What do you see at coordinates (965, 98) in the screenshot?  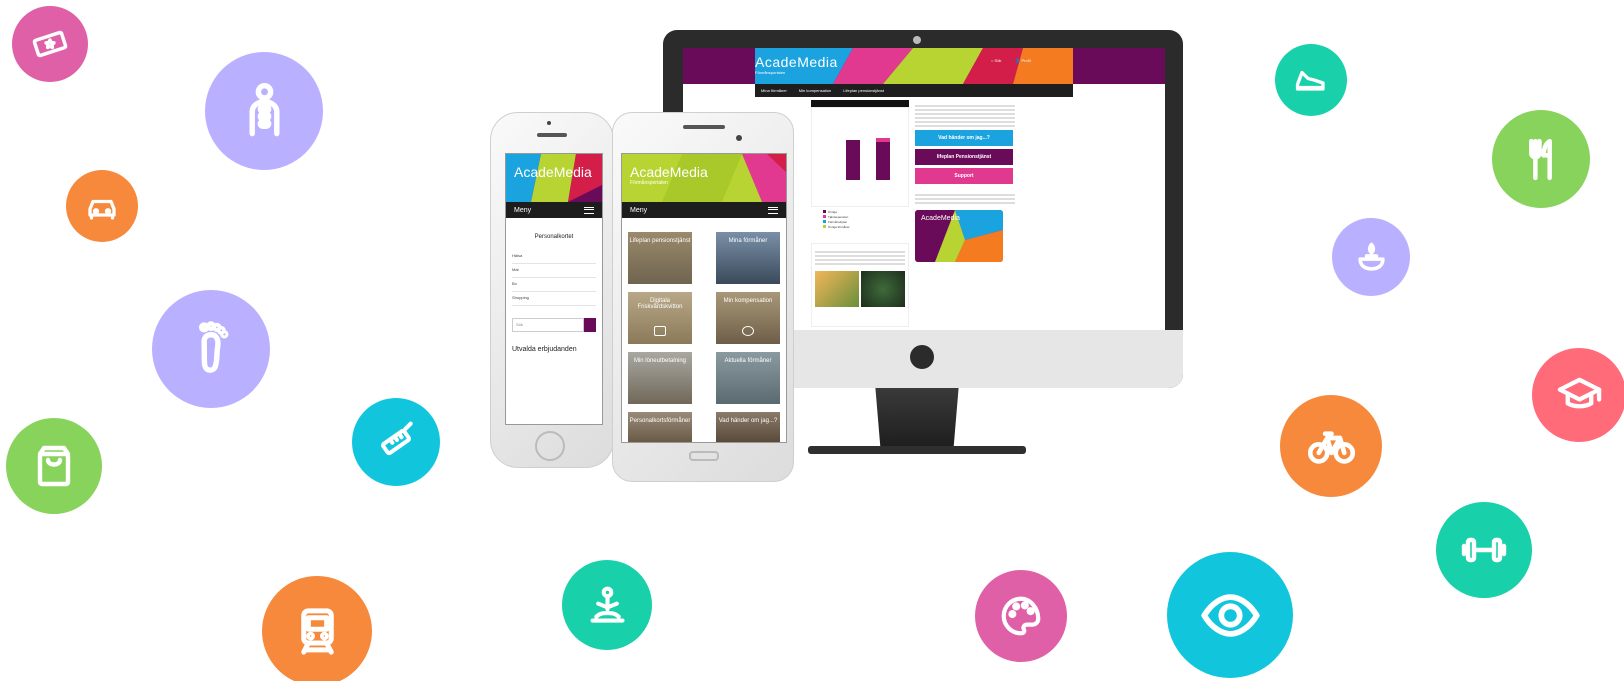 I see `desktop-welcome-heading` at bounding box center [965, 98].